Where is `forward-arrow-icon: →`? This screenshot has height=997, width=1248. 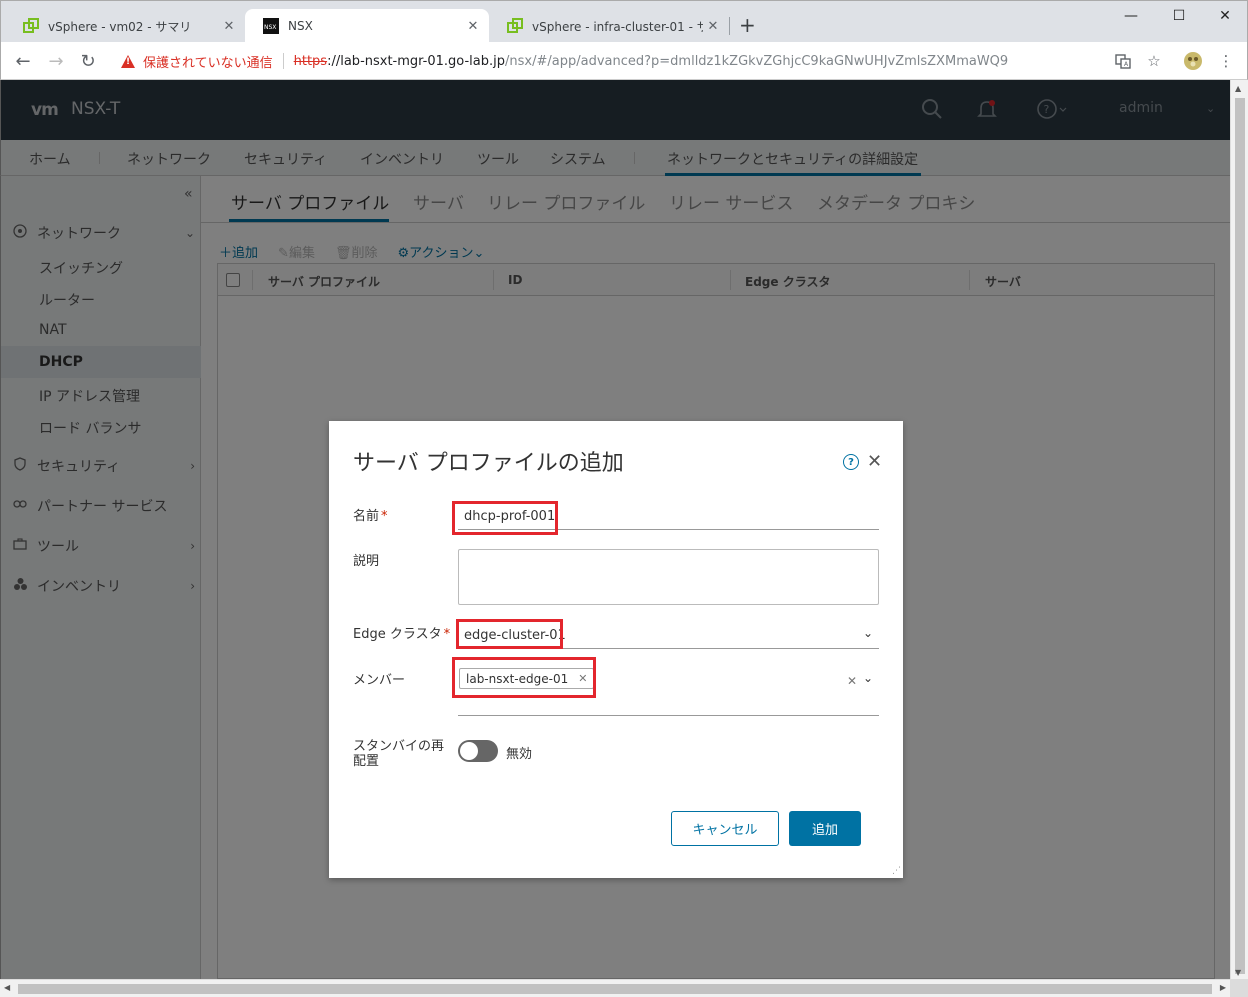 forward-arrow-icon: → is located at coordinates (56, 61).